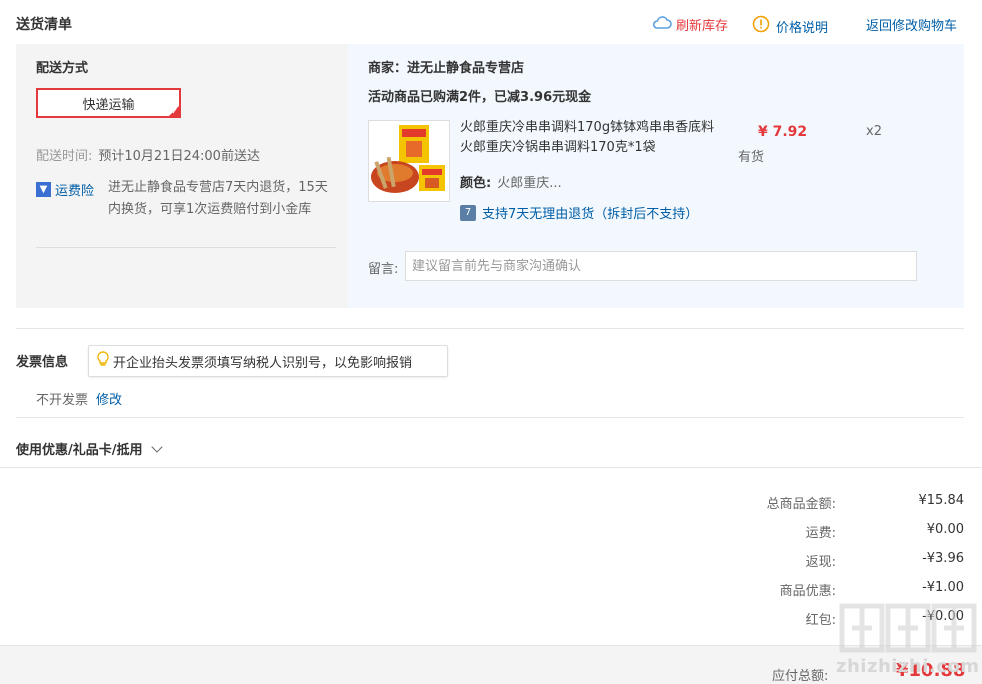 This screenshot has height=684, width=982. Describe the element at coordinates (761, 26) in the screenshot. I see `info-circle-icon` at that location.